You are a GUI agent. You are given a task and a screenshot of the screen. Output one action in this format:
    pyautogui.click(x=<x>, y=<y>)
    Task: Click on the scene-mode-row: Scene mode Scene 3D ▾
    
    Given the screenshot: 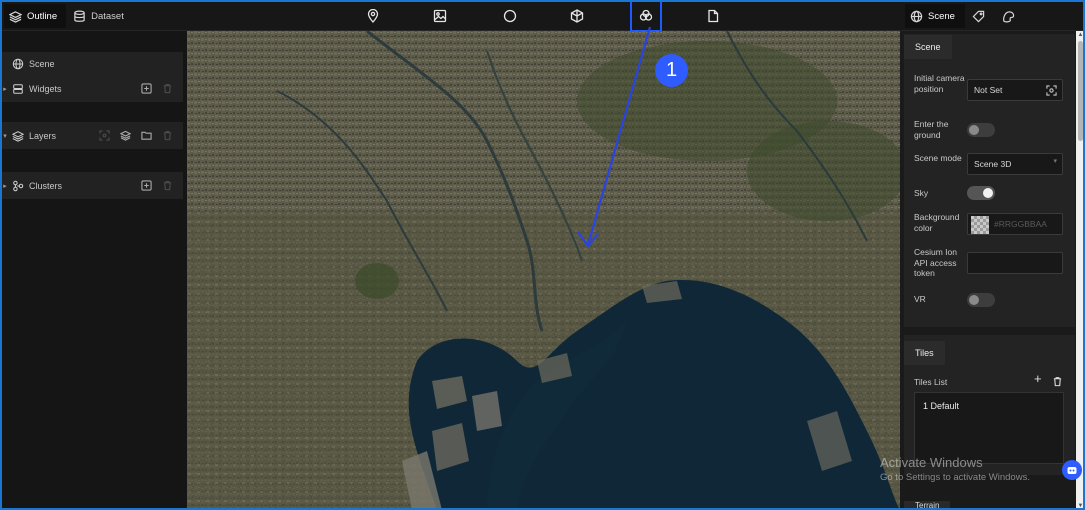 What is the action you would take?
    pyautogui.click(x=989, y=164)
    